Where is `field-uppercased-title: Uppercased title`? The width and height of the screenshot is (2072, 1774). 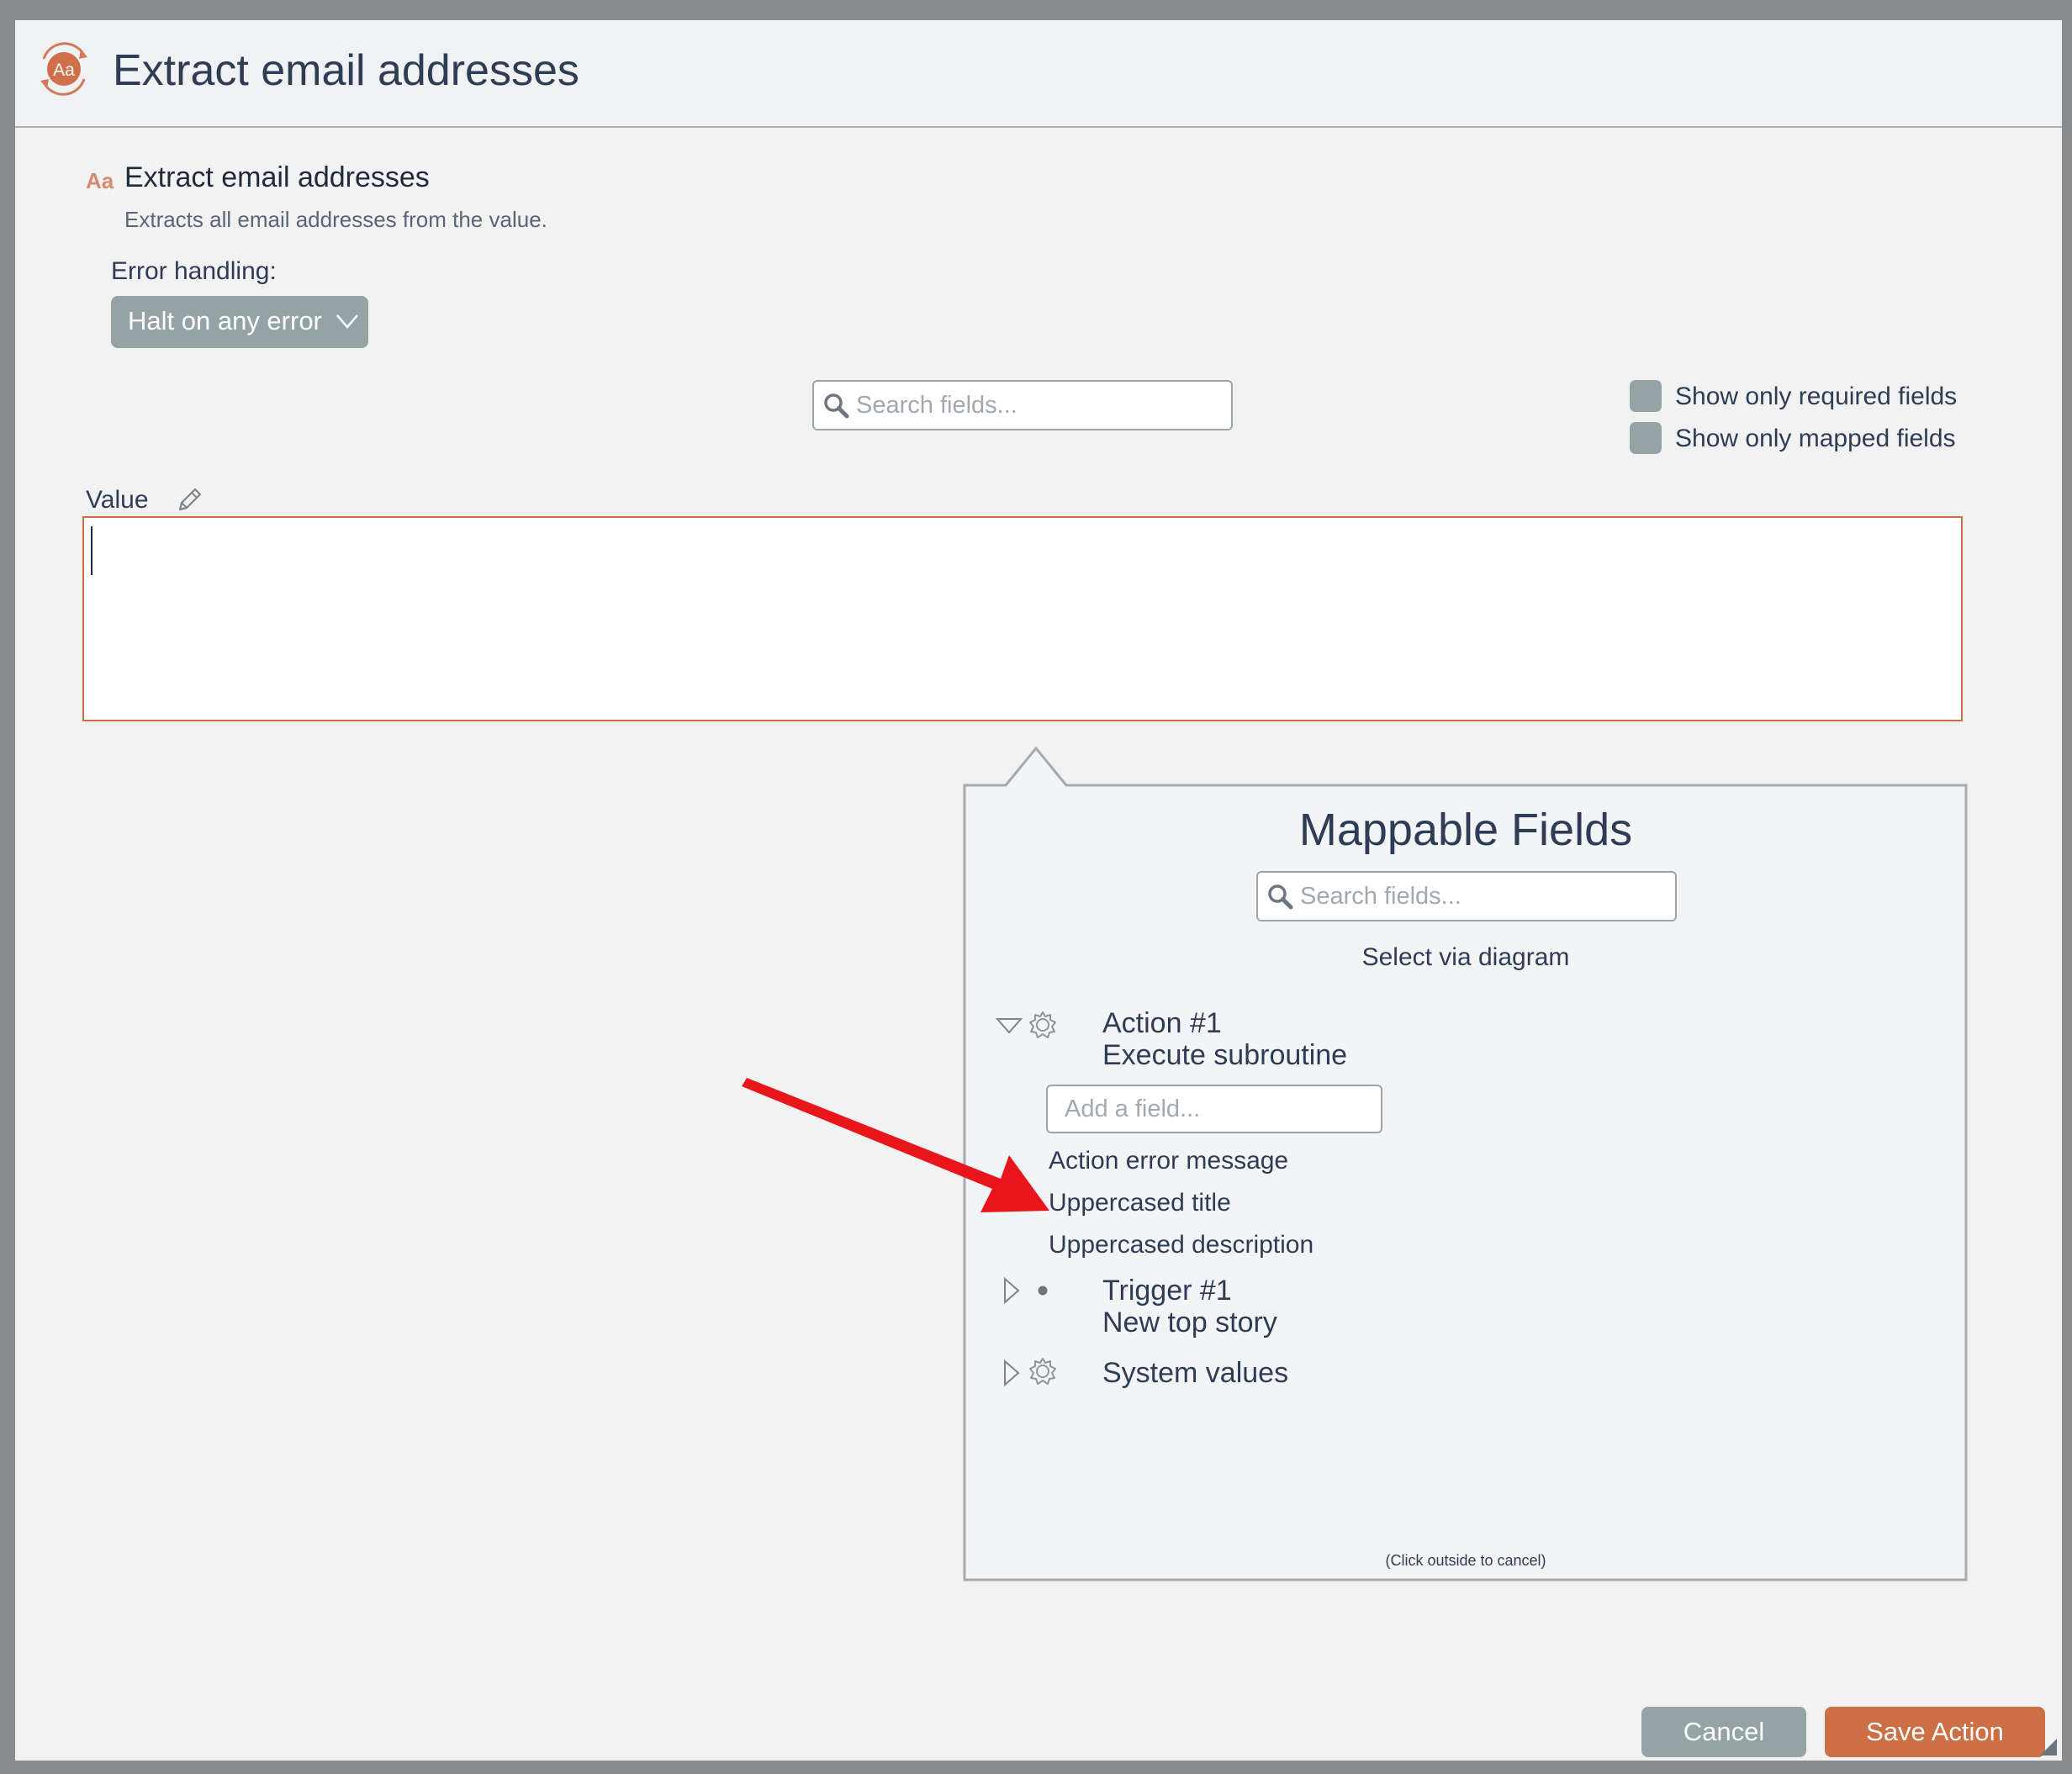
field-uppercased-title: Uppercased title is located at coordinates (1140, 1203).